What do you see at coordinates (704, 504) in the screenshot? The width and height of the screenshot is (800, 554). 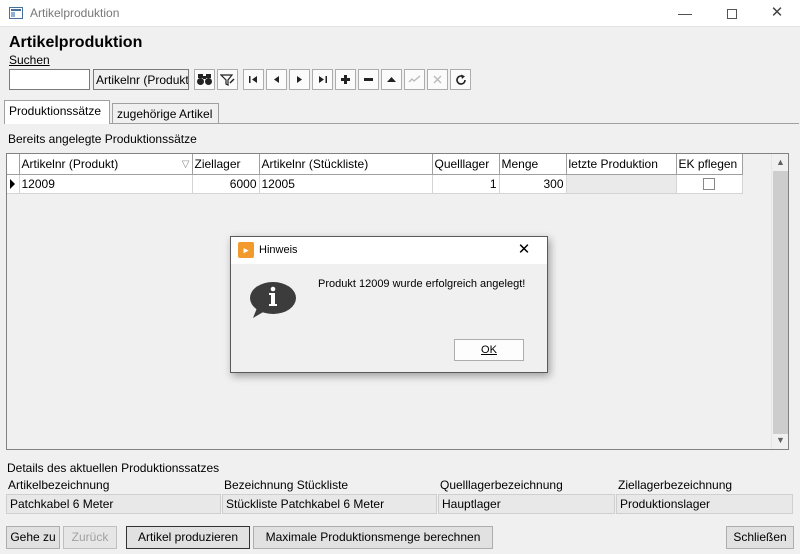 I see `field-ziellagerbezeichnung: Produktionslager` at bounding box center [704, 504].